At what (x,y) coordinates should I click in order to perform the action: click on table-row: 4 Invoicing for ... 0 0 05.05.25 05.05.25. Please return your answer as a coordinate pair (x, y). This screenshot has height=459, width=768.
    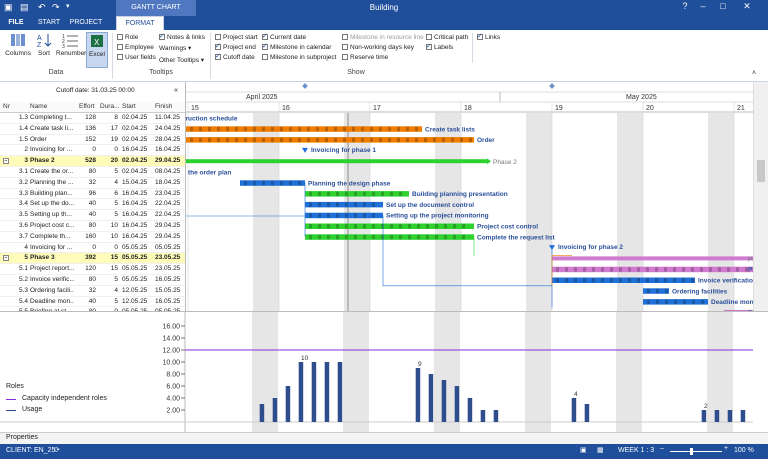
    Looking at the image, I should click on (92, 248).